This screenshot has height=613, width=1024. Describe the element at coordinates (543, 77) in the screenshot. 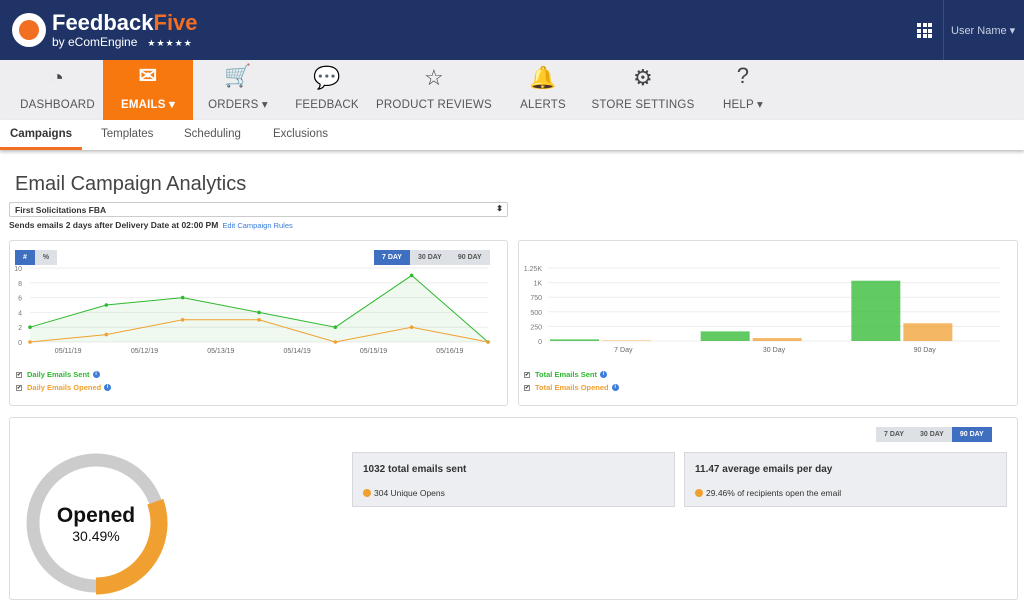

I see `bell-icon: 🔔` at that location.